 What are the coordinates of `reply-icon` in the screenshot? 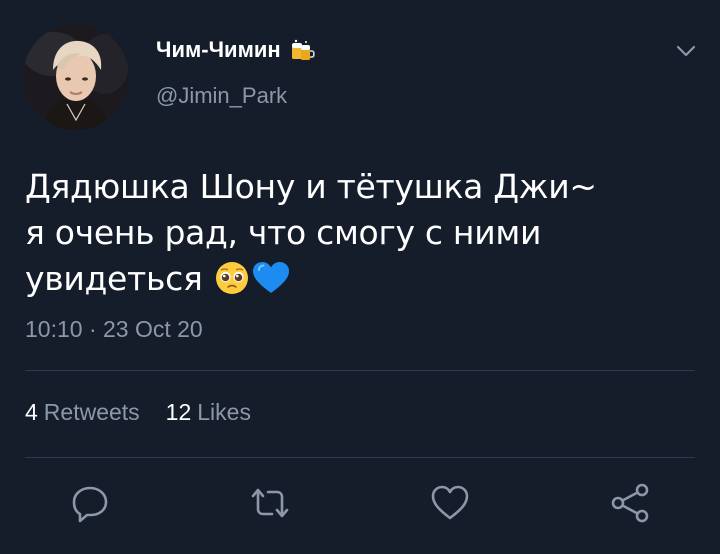 It's located at (90, 504).